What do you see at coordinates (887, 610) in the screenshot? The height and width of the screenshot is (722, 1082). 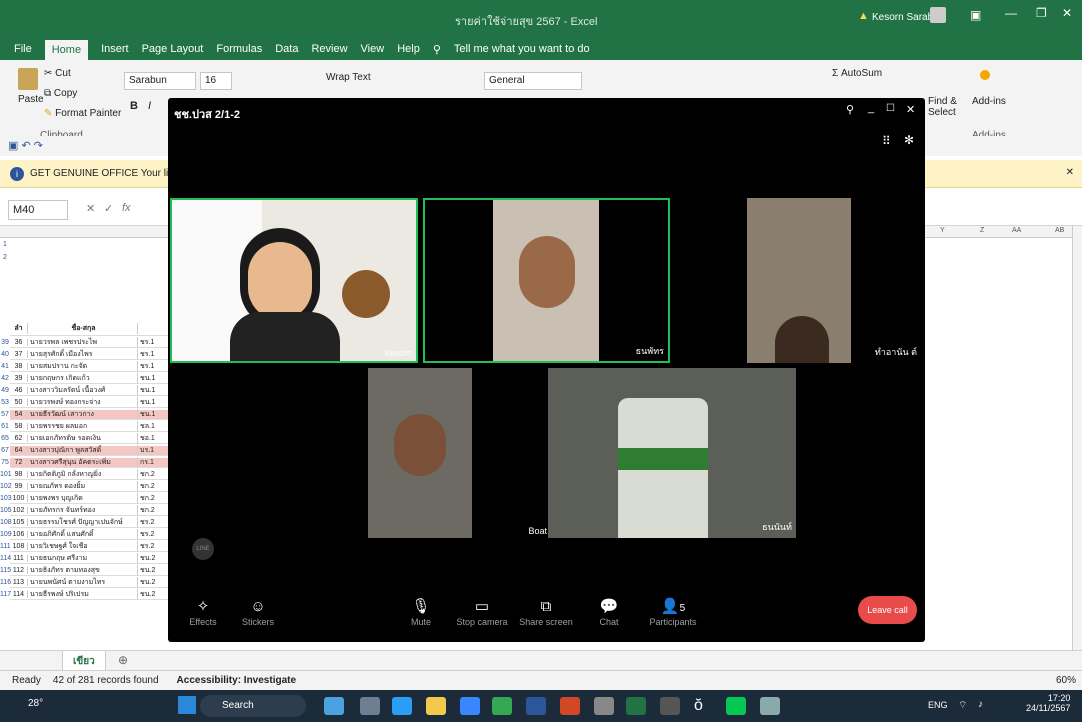 I see `leave-call-button: Leave call` at bounding box center [887, 610].